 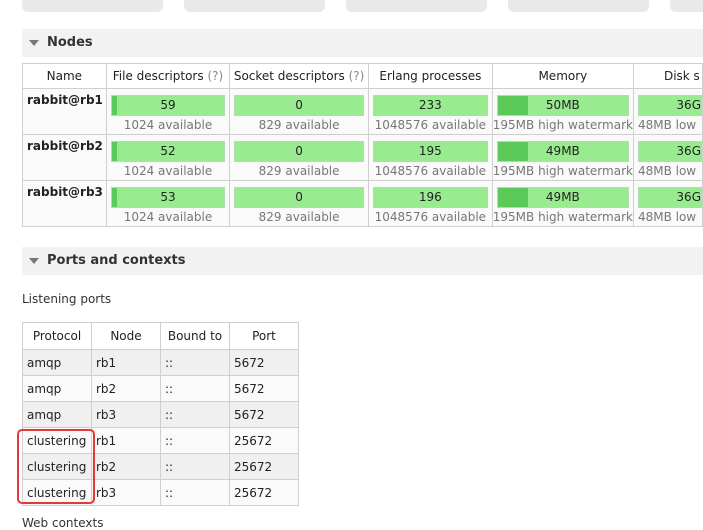 I want to click on nodes-section-header: Nodes, so click(x=362, y=43).